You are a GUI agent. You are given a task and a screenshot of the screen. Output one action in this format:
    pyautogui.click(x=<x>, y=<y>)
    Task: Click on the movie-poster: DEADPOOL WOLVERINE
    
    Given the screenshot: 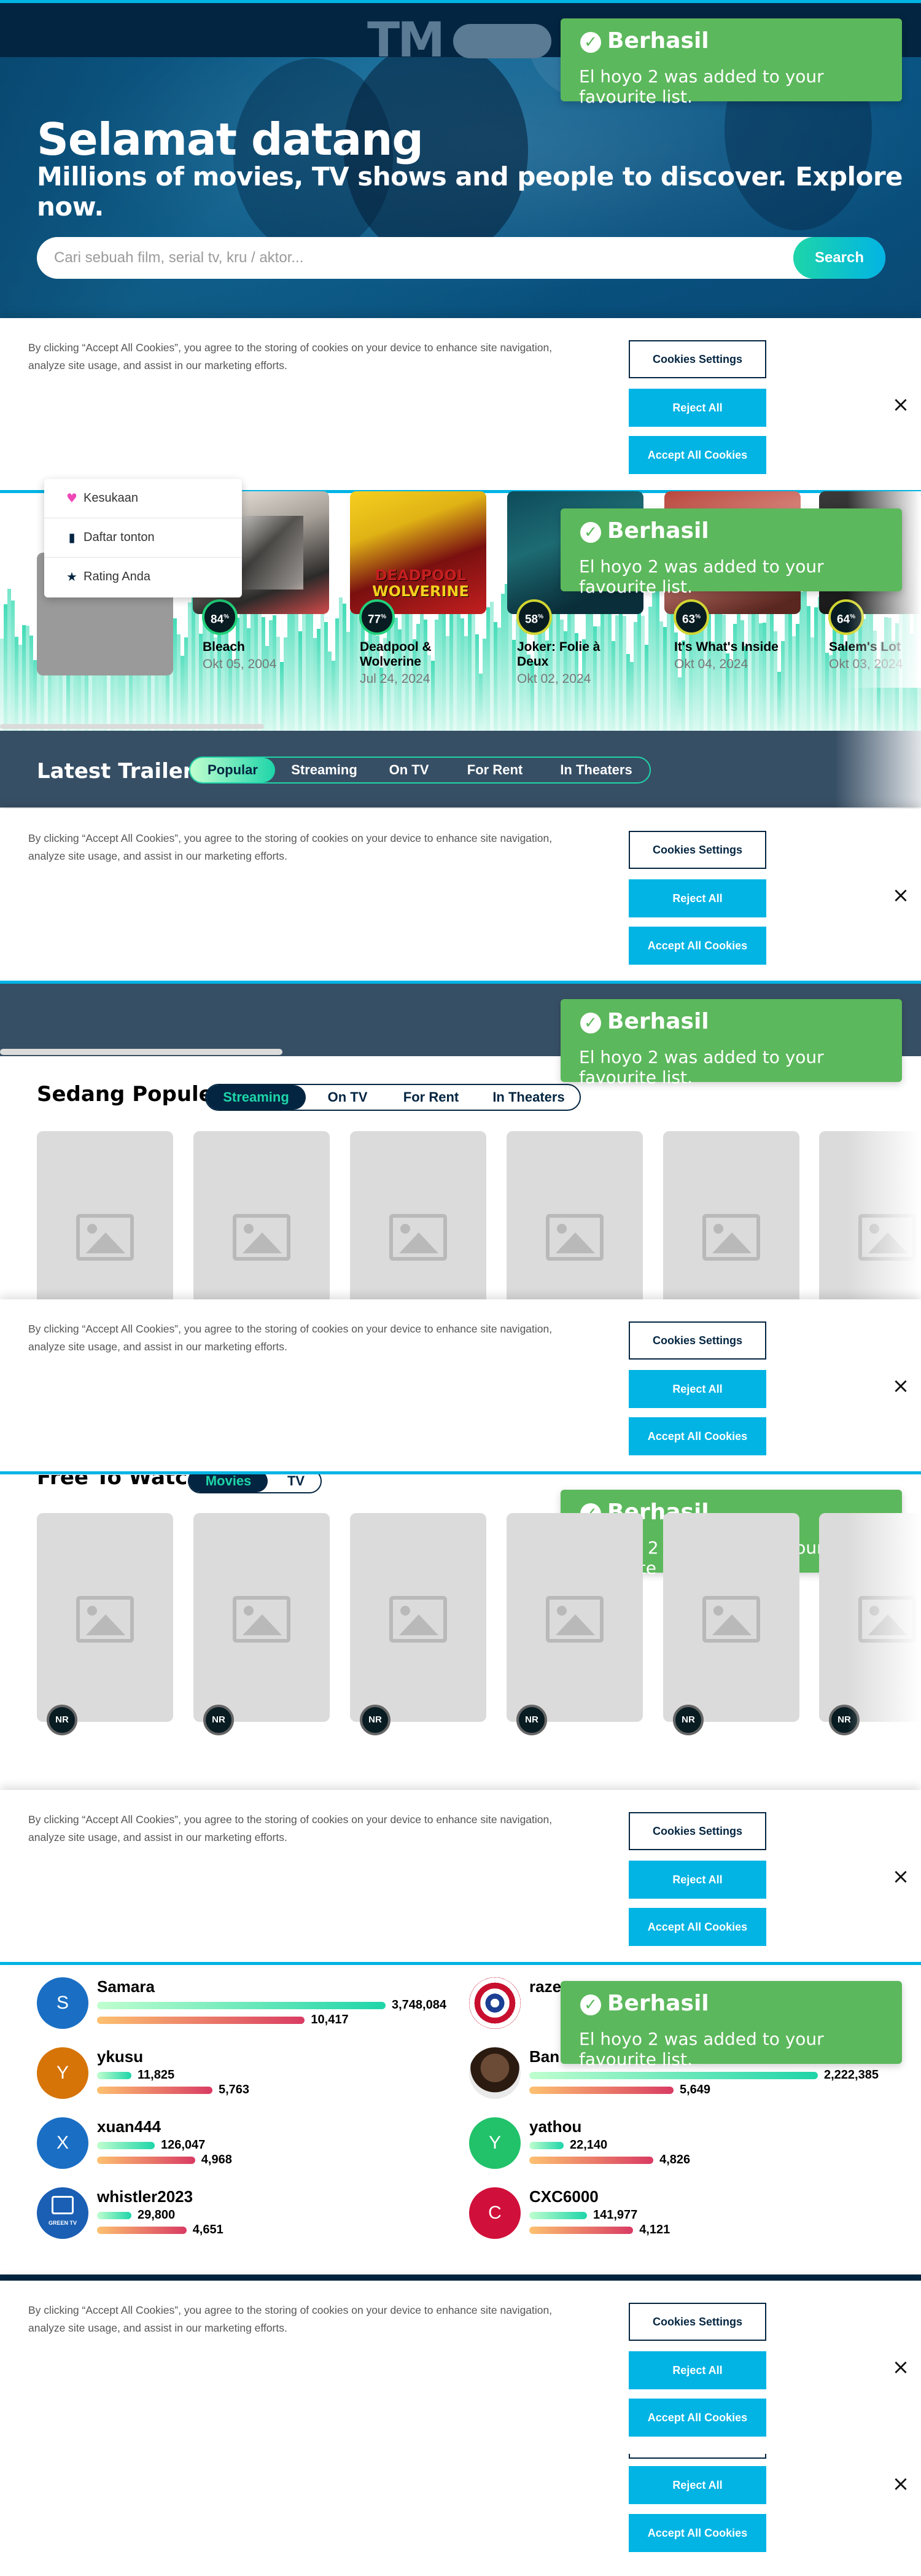 What is the action you would take?
    pyautogui.click(x=418, y=552)
    